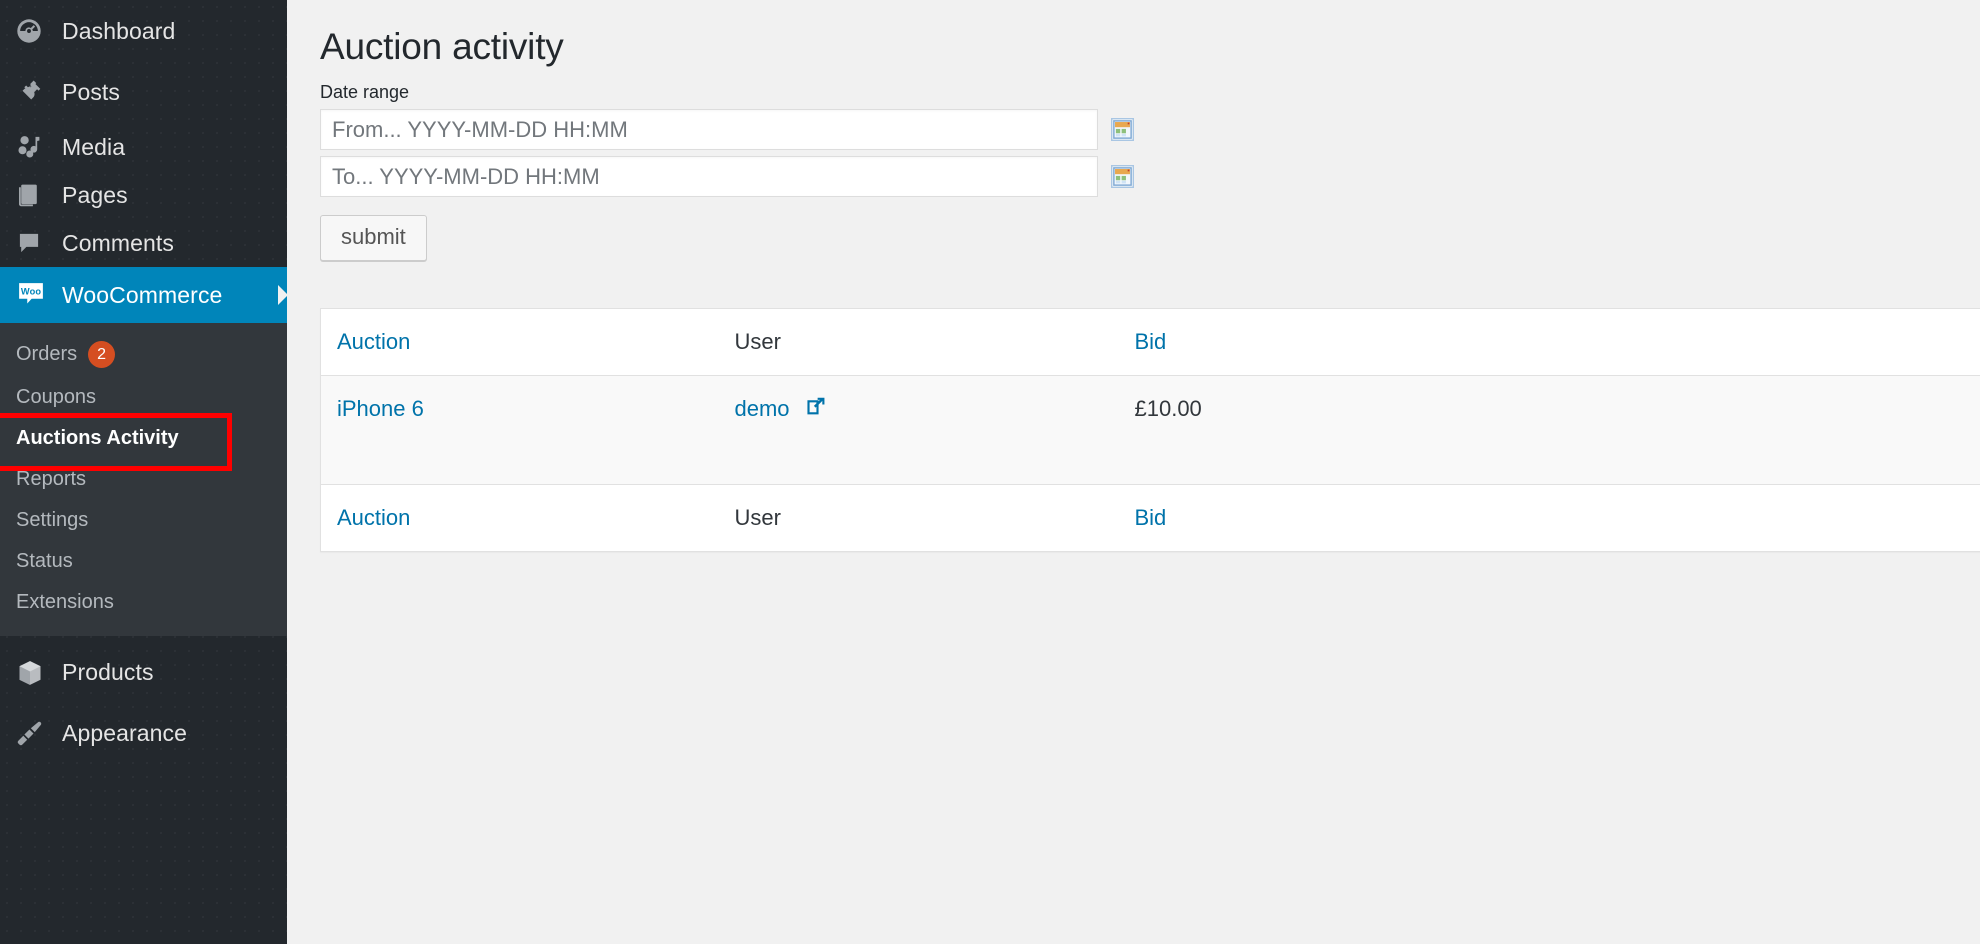 The width and height of the screenshot is (1980, 944). I want to click on sidebar-subitem-label: Orders, so click(47, 354).